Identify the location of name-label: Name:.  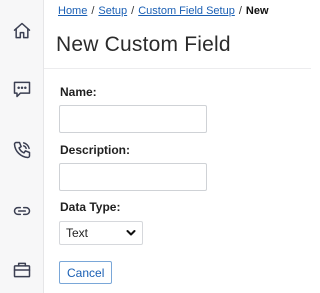
(78, 92).